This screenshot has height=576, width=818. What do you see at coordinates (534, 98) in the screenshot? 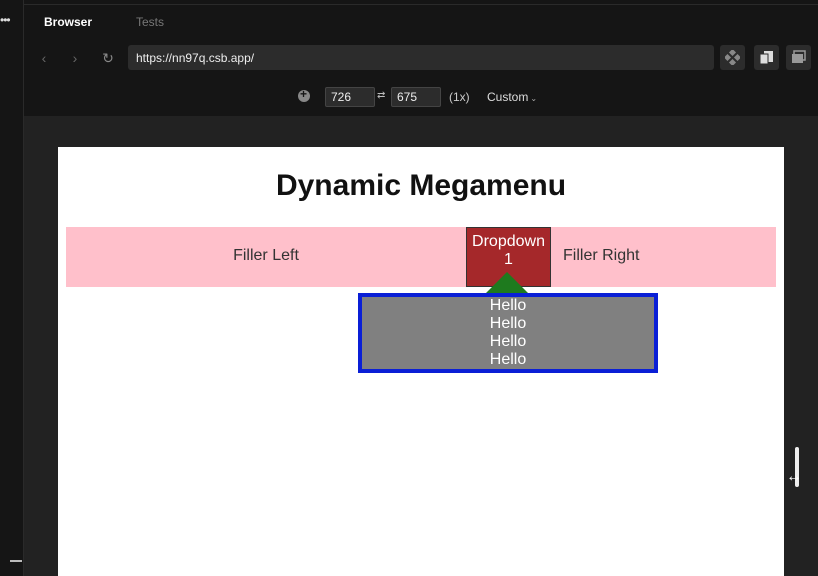
I see `chevron-down-icon: ⌄` at bounding box center [534, 98].